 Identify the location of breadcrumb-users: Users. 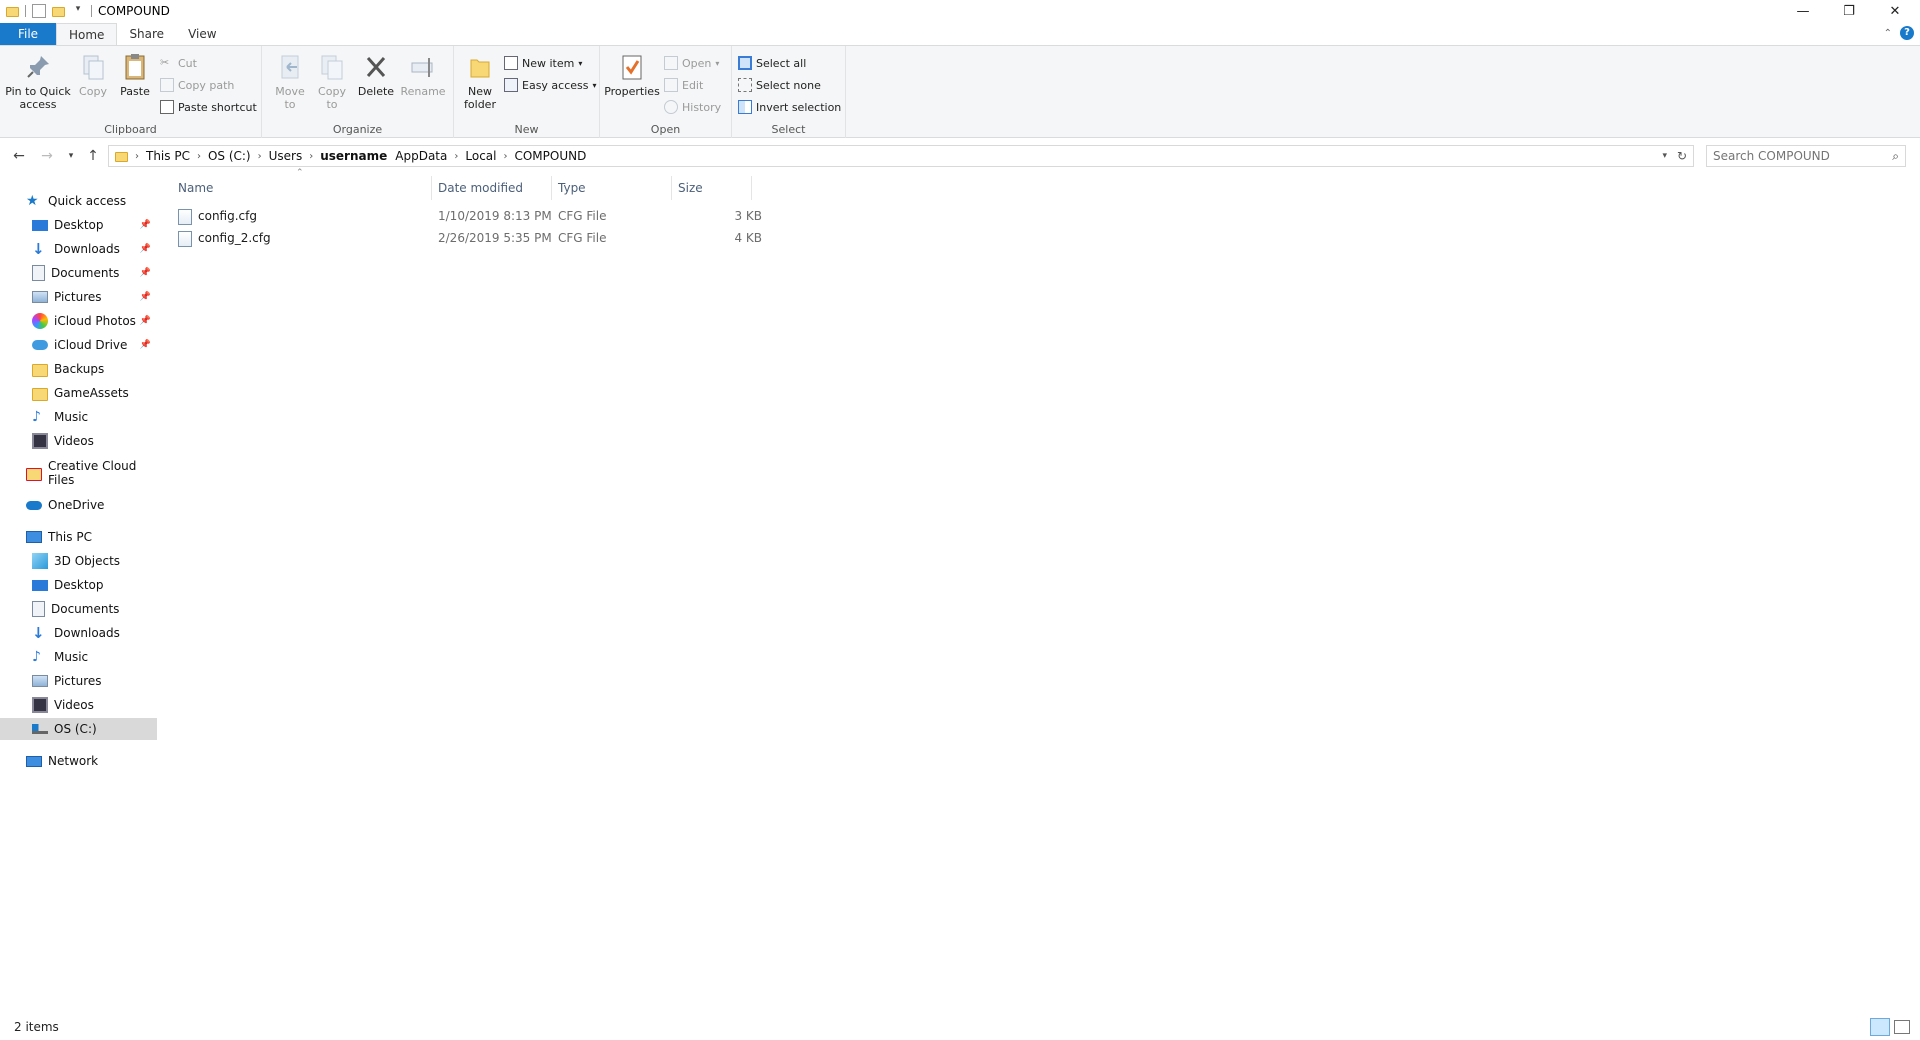
(286, 156).